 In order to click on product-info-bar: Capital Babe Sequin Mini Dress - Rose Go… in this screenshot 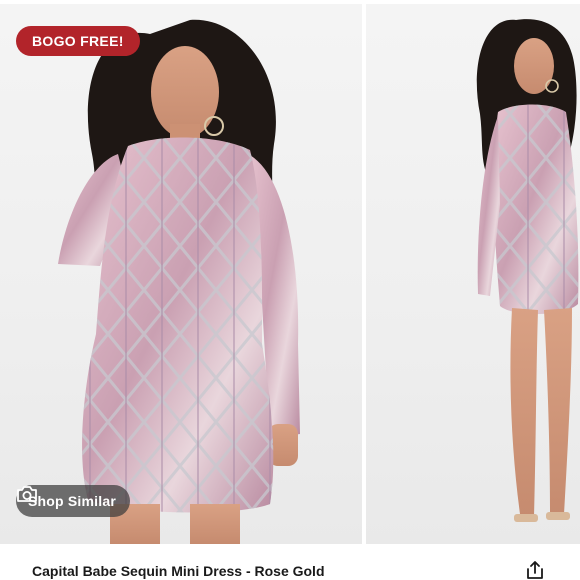, I will do `click(290, 563)`.